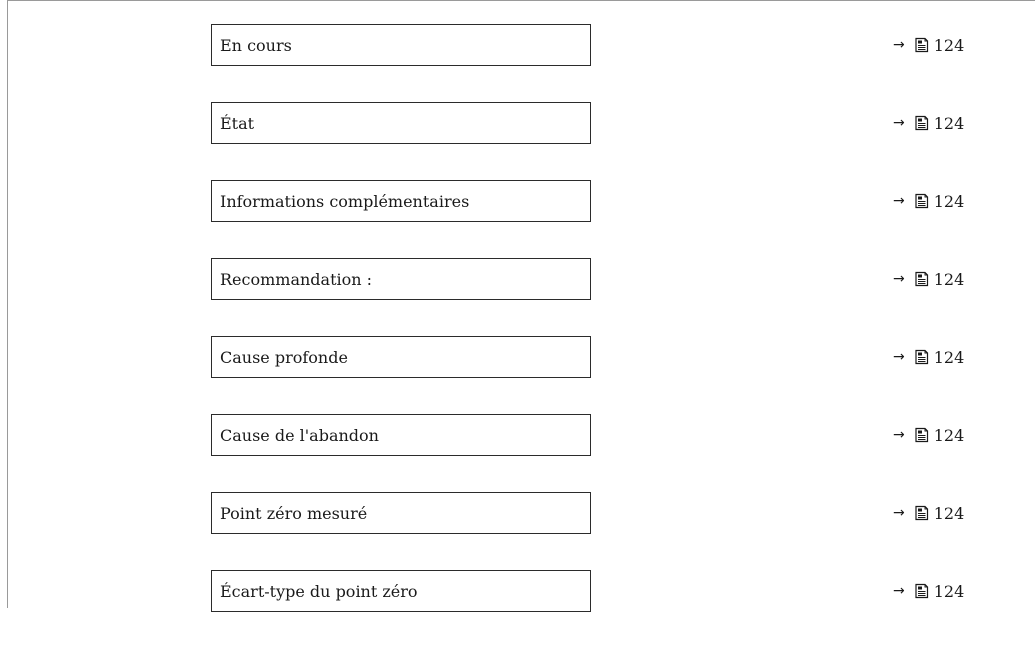  I want to click on parameter-box: État, so click(401, 123).